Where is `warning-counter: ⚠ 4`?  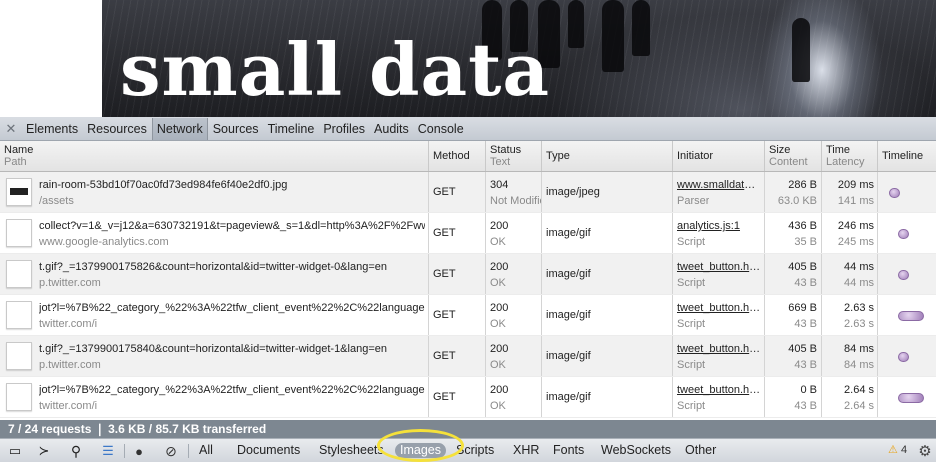 warning-counter: ⚠ 4 is located at coordinates (897, 449).